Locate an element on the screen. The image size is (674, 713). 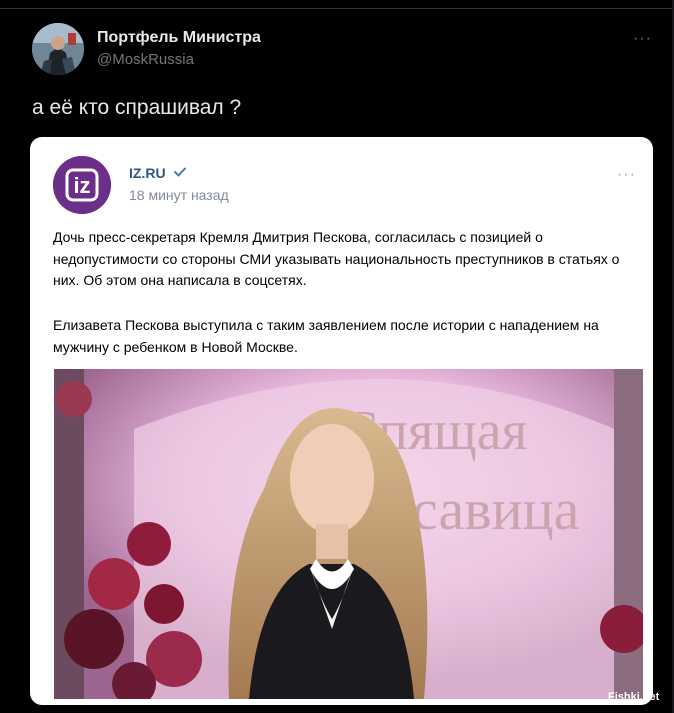
author-handle: @MoskRussia is located at coordinates (145, 59).